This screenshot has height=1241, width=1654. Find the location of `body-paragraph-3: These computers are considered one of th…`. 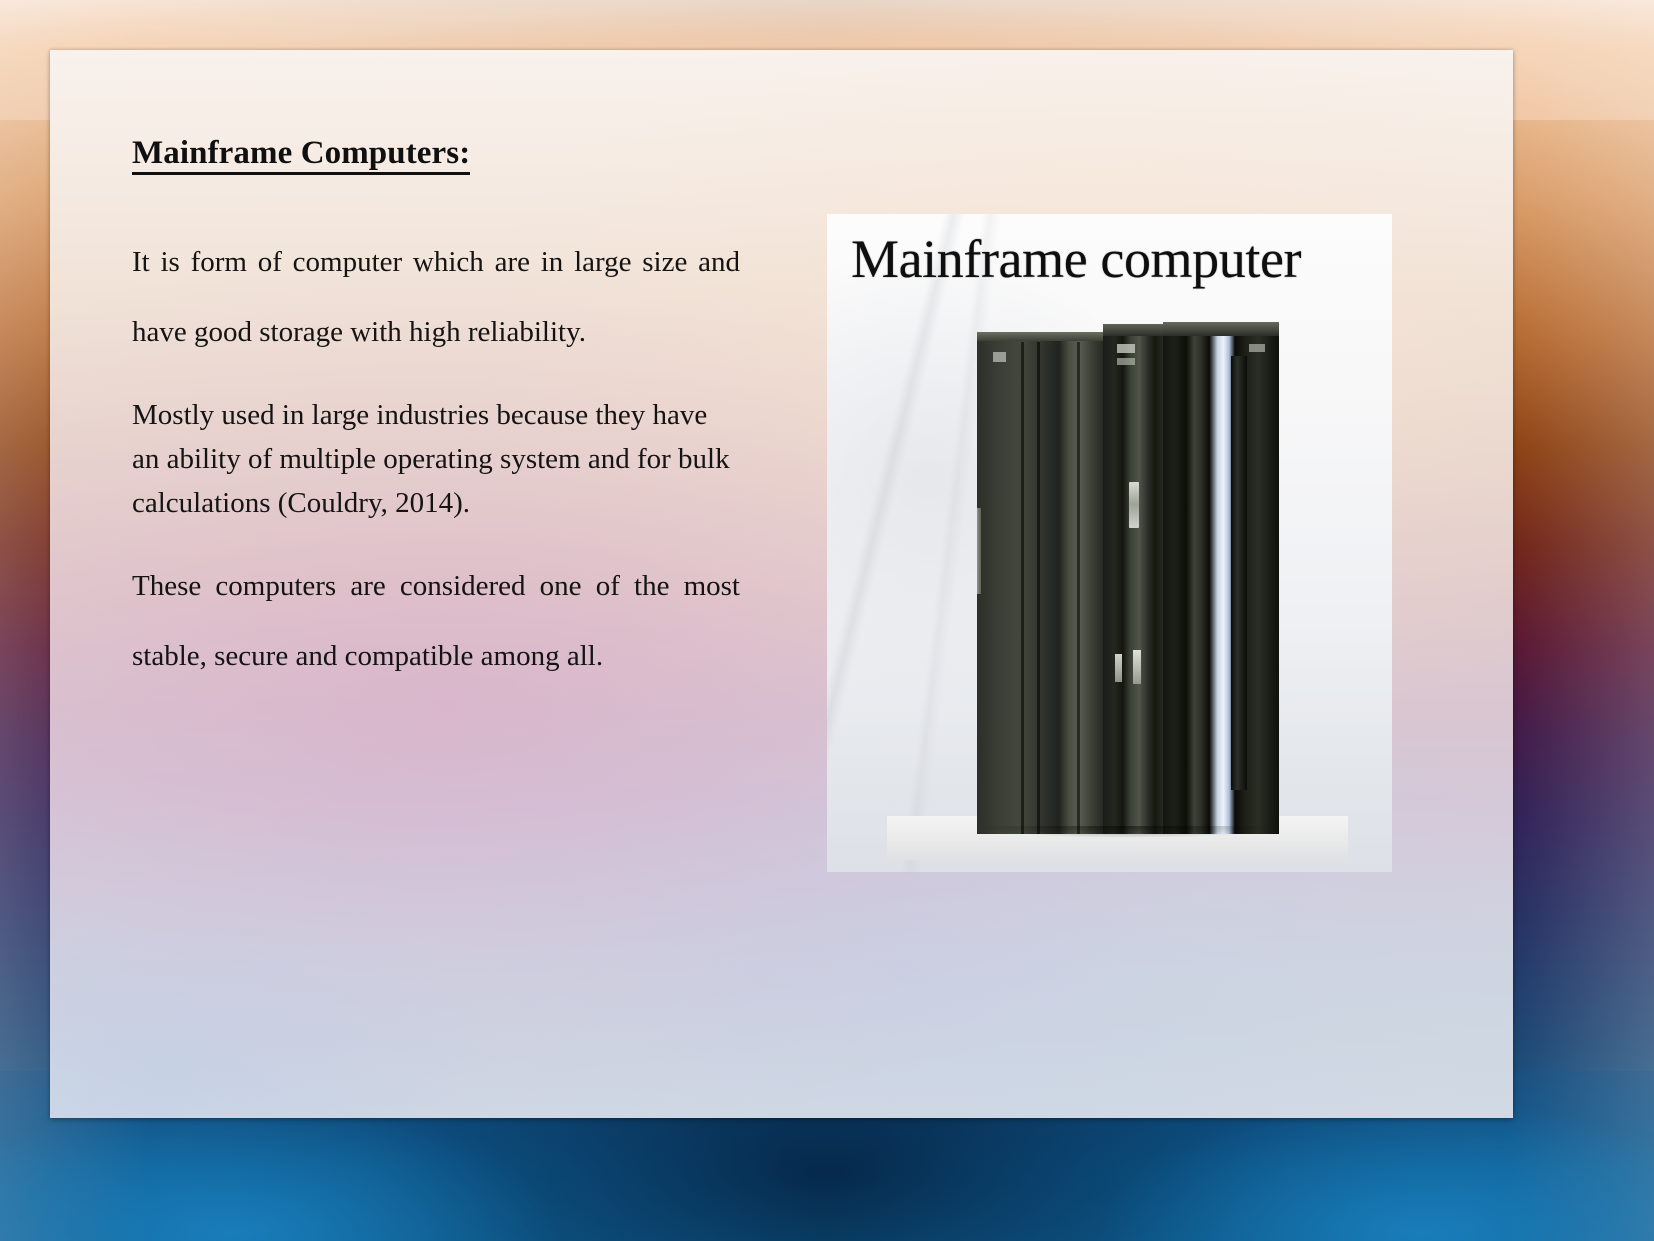

body-paragraph-3: These computers are considered one of th… is located at coordinates (436, 620).